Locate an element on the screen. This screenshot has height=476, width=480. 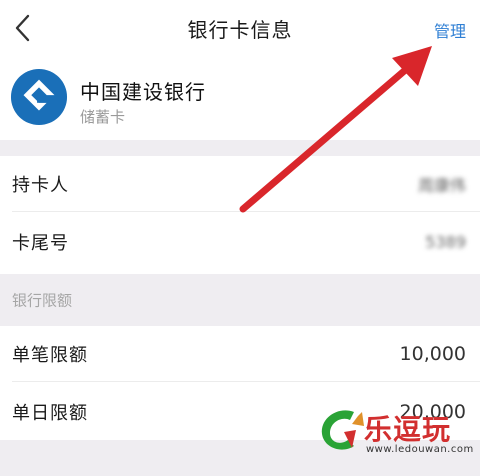
card-type: 储蓄卡 is located at coordinates (103, 117).